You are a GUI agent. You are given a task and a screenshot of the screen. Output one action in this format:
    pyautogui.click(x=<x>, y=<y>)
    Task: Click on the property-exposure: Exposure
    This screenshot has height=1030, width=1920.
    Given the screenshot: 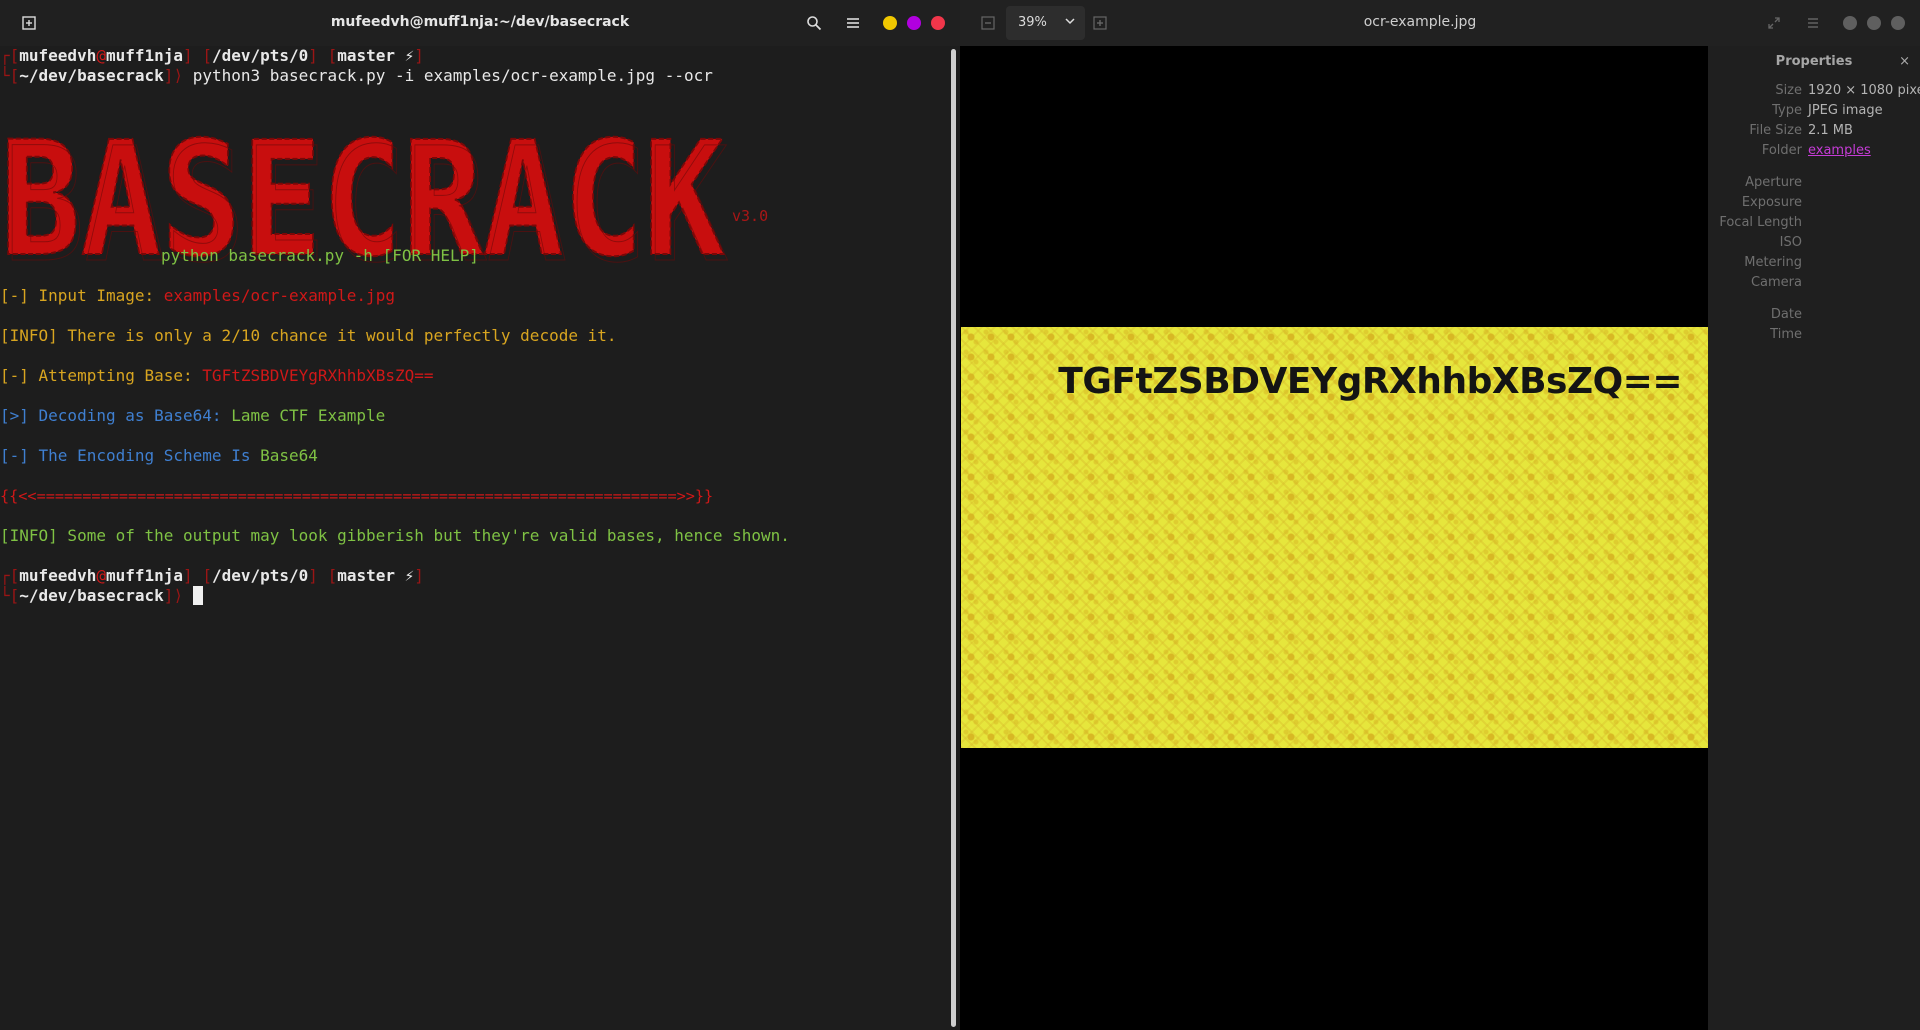 What is the action you would take?
    pyautogui.click(x=1771, y=202)
    